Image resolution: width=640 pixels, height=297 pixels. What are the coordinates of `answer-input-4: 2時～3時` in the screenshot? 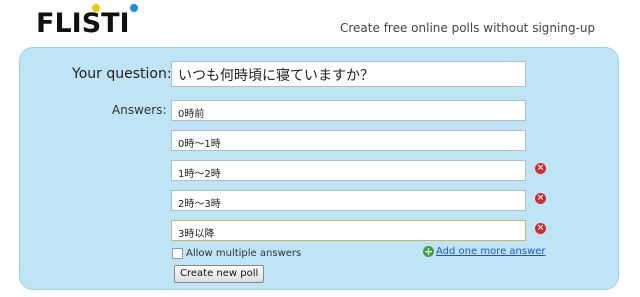 It's located at (348, 200).